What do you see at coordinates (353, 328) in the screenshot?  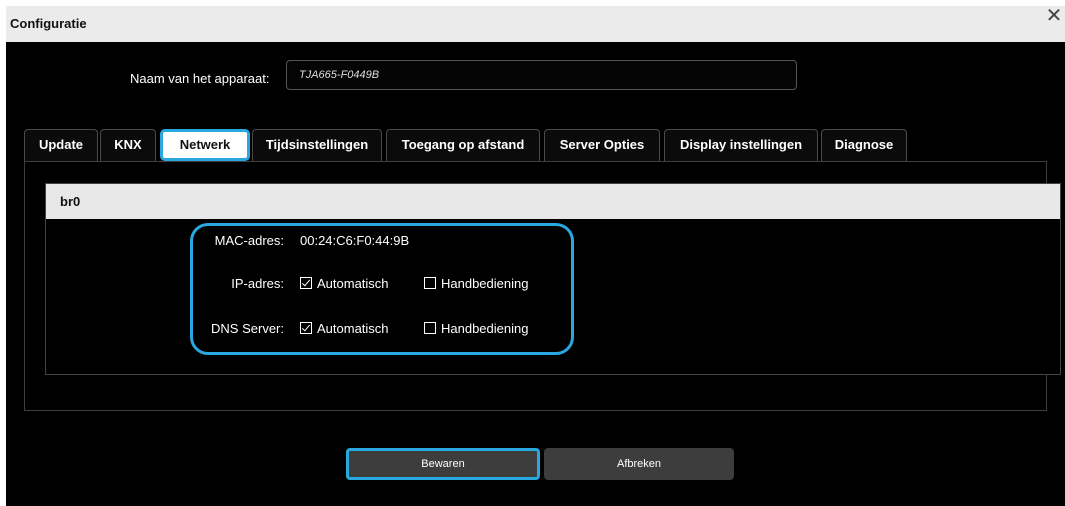 I see `dns-auto-label: Automatisch` at bounding box center [353, 328].